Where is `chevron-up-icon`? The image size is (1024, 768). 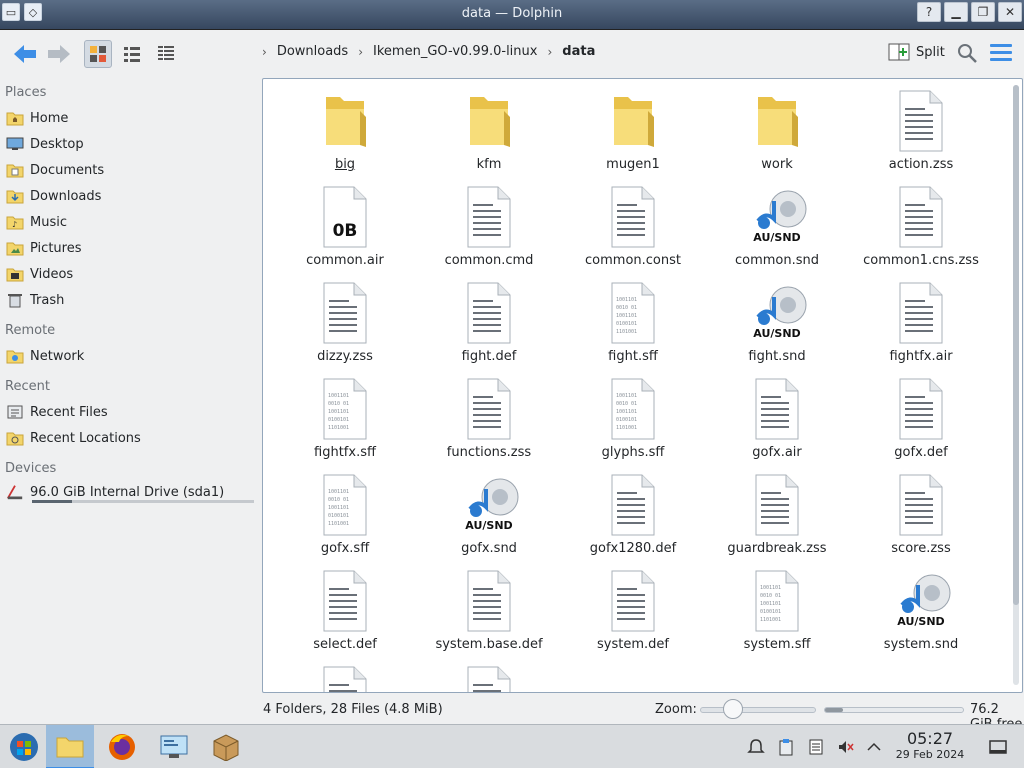
chevron-up-icon is located at coordinates (874, 747).